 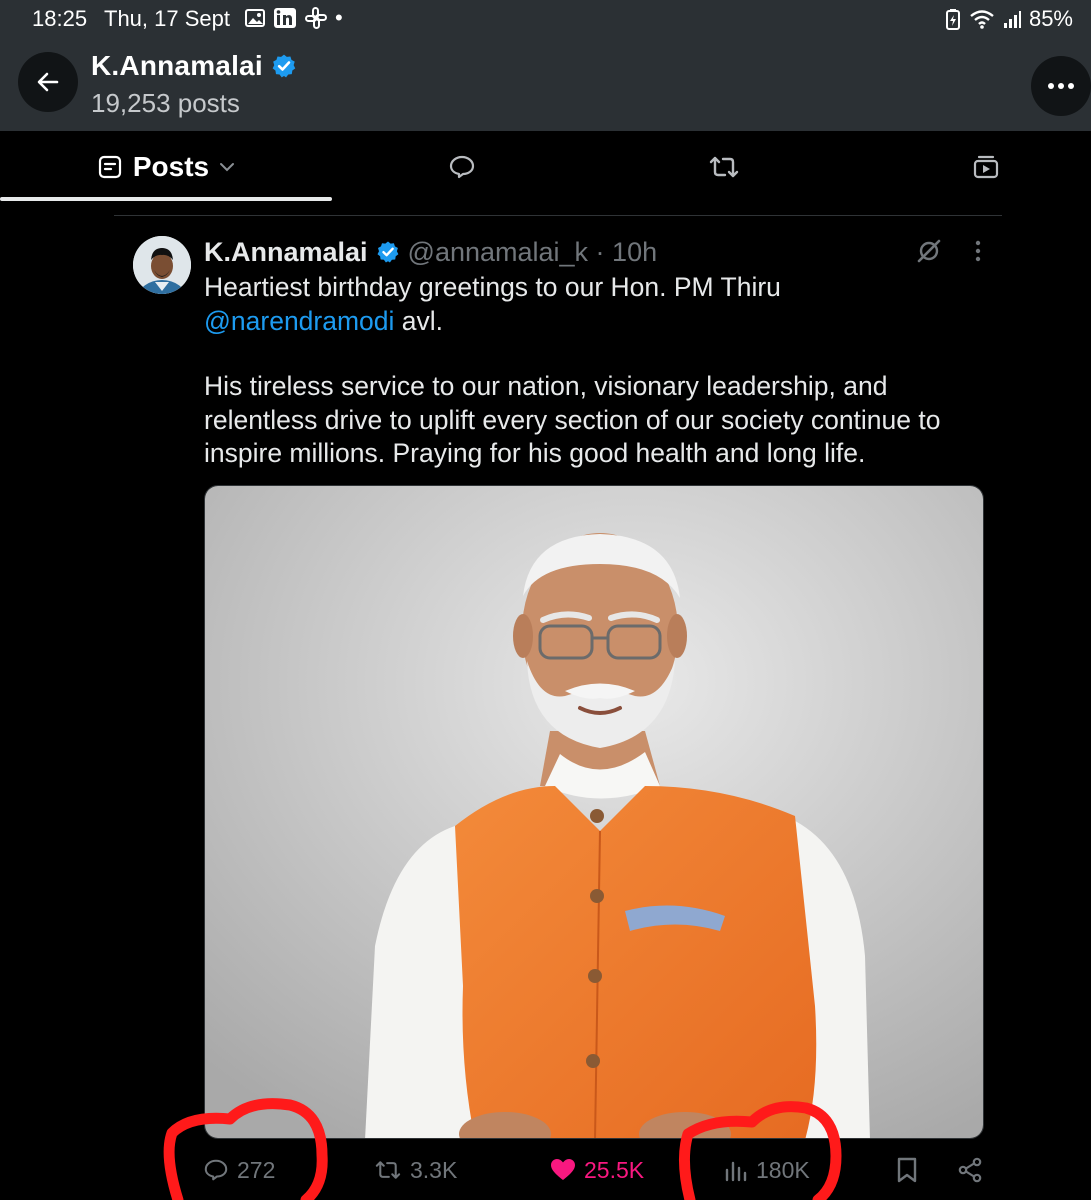 I want to click on more-vertical-icon, so click(x=978, y=251).